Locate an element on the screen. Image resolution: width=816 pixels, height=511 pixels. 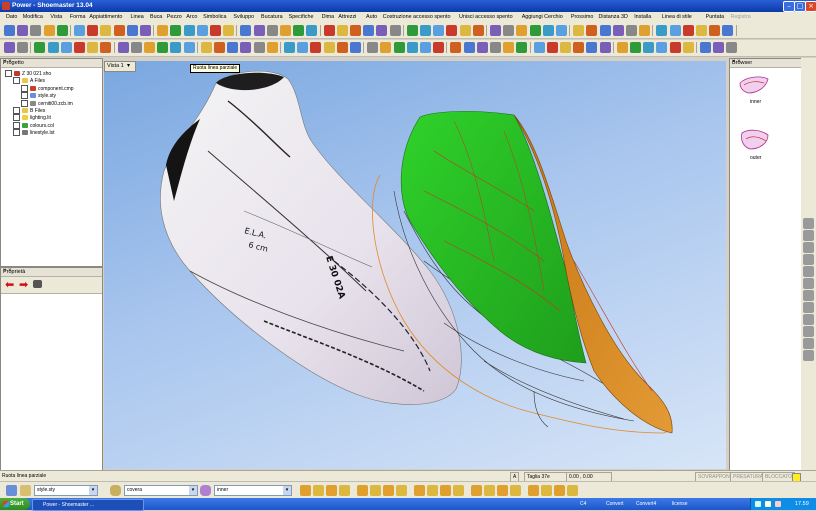
start-button: Start is located at coordinates (15, 504).